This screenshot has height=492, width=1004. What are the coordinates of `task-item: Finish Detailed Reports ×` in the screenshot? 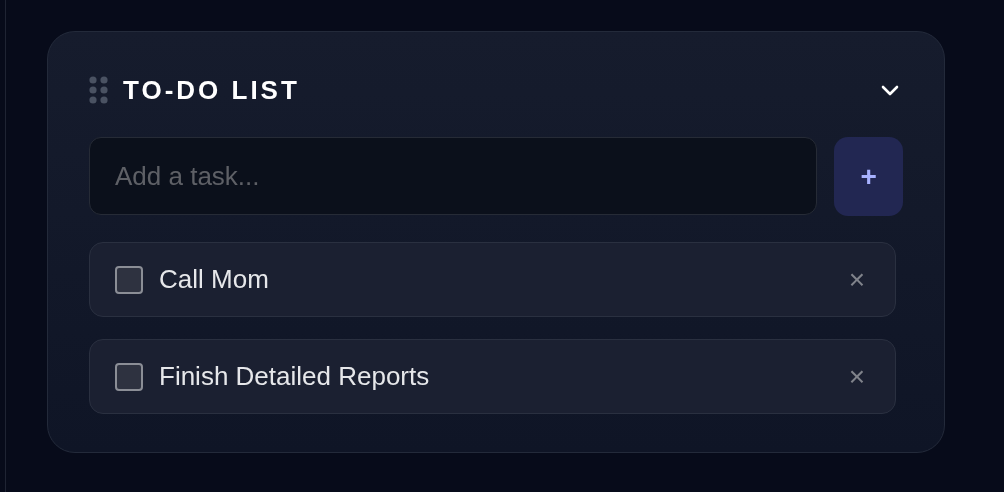 It's located at (492, 376).